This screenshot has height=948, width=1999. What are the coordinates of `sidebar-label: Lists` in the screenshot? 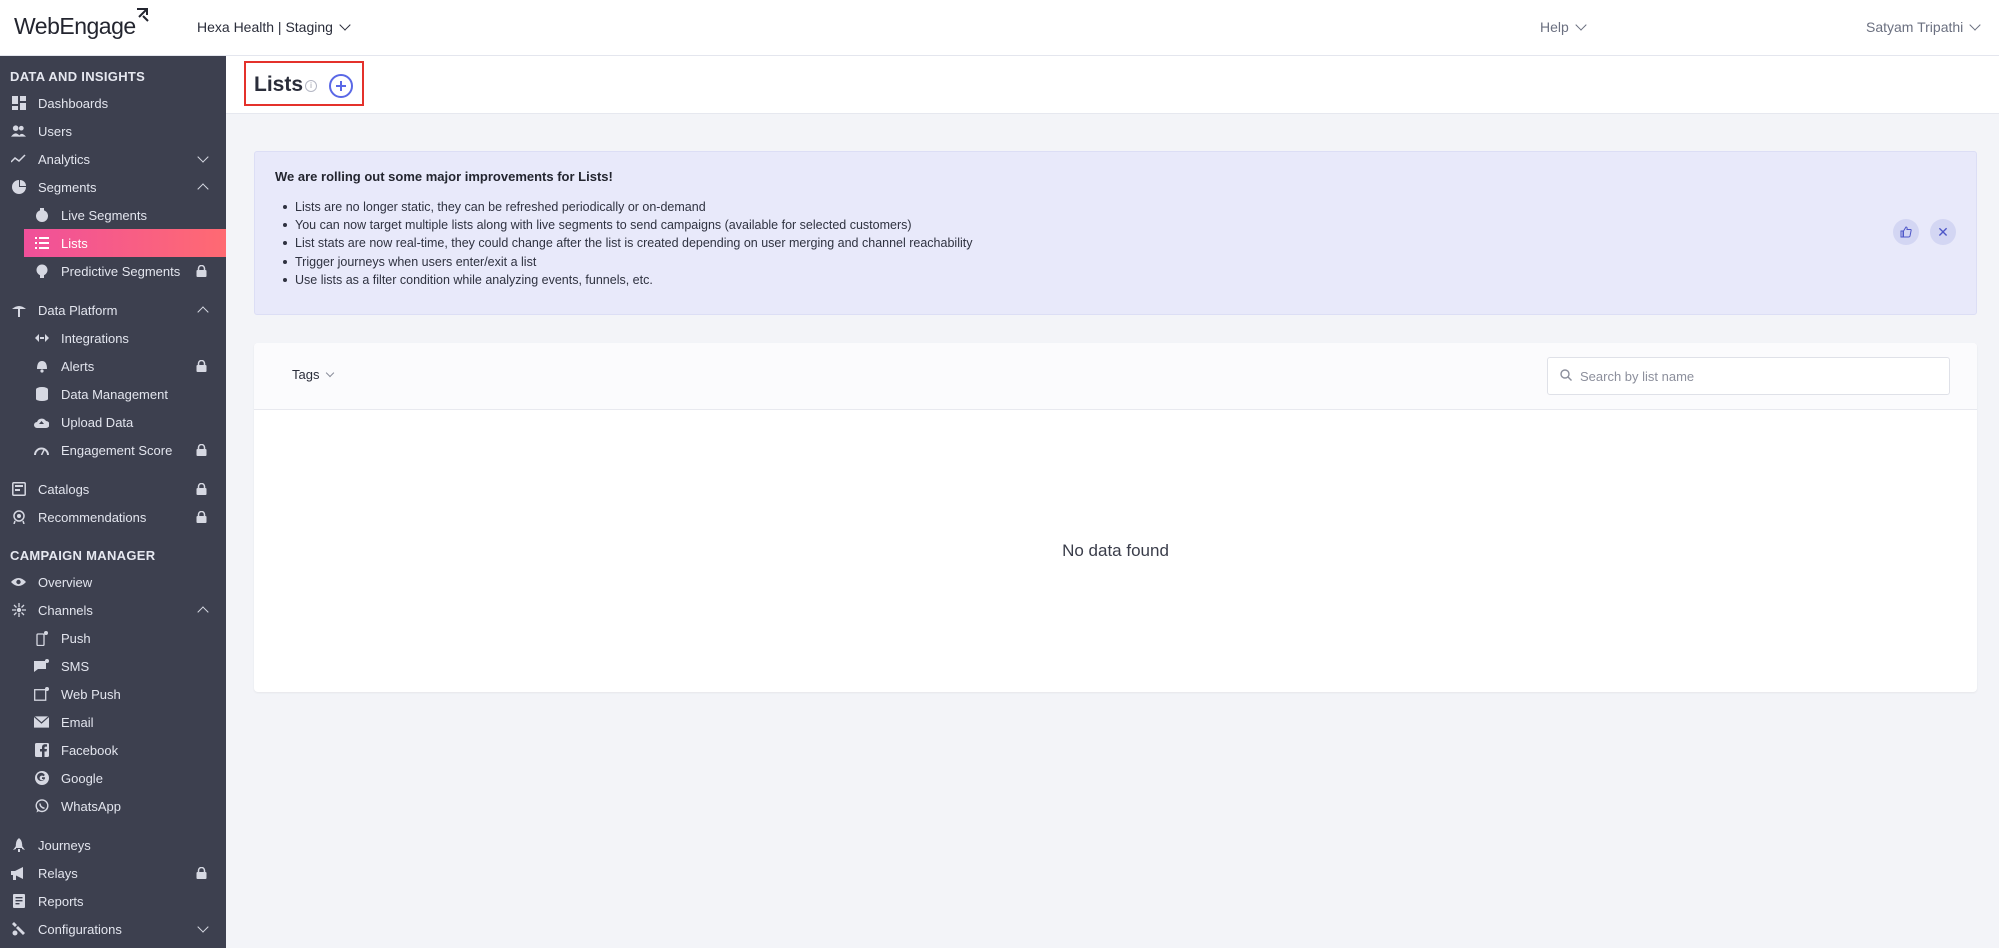 It's located at (74, 243).